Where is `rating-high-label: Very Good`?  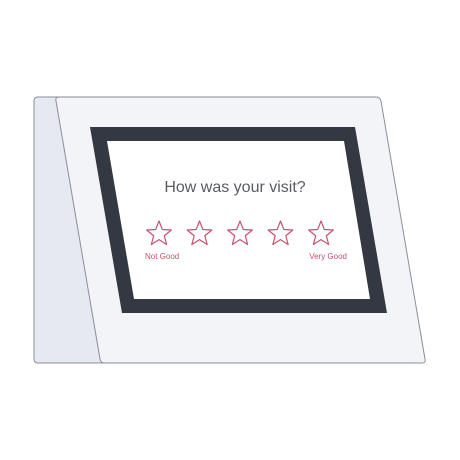 rating-high-label: Very Good is located at coordinates (328, 256).